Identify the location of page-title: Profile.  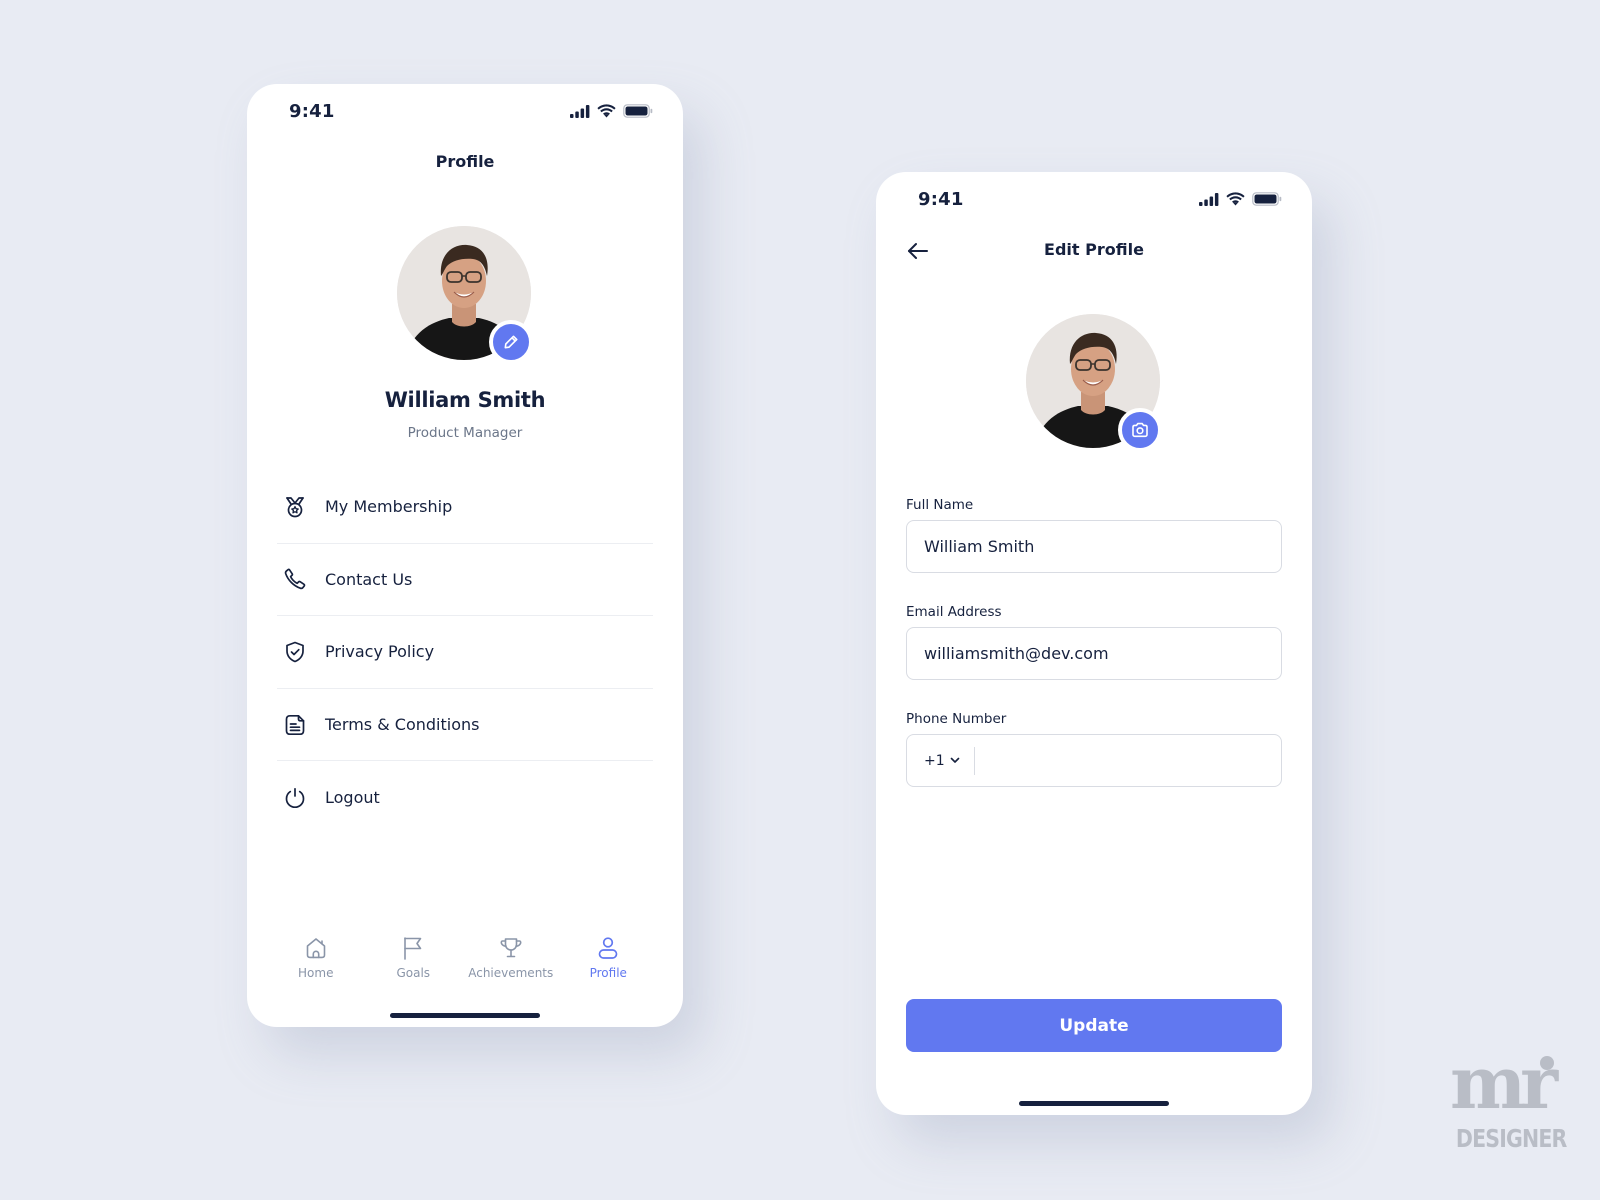
(465, 161).